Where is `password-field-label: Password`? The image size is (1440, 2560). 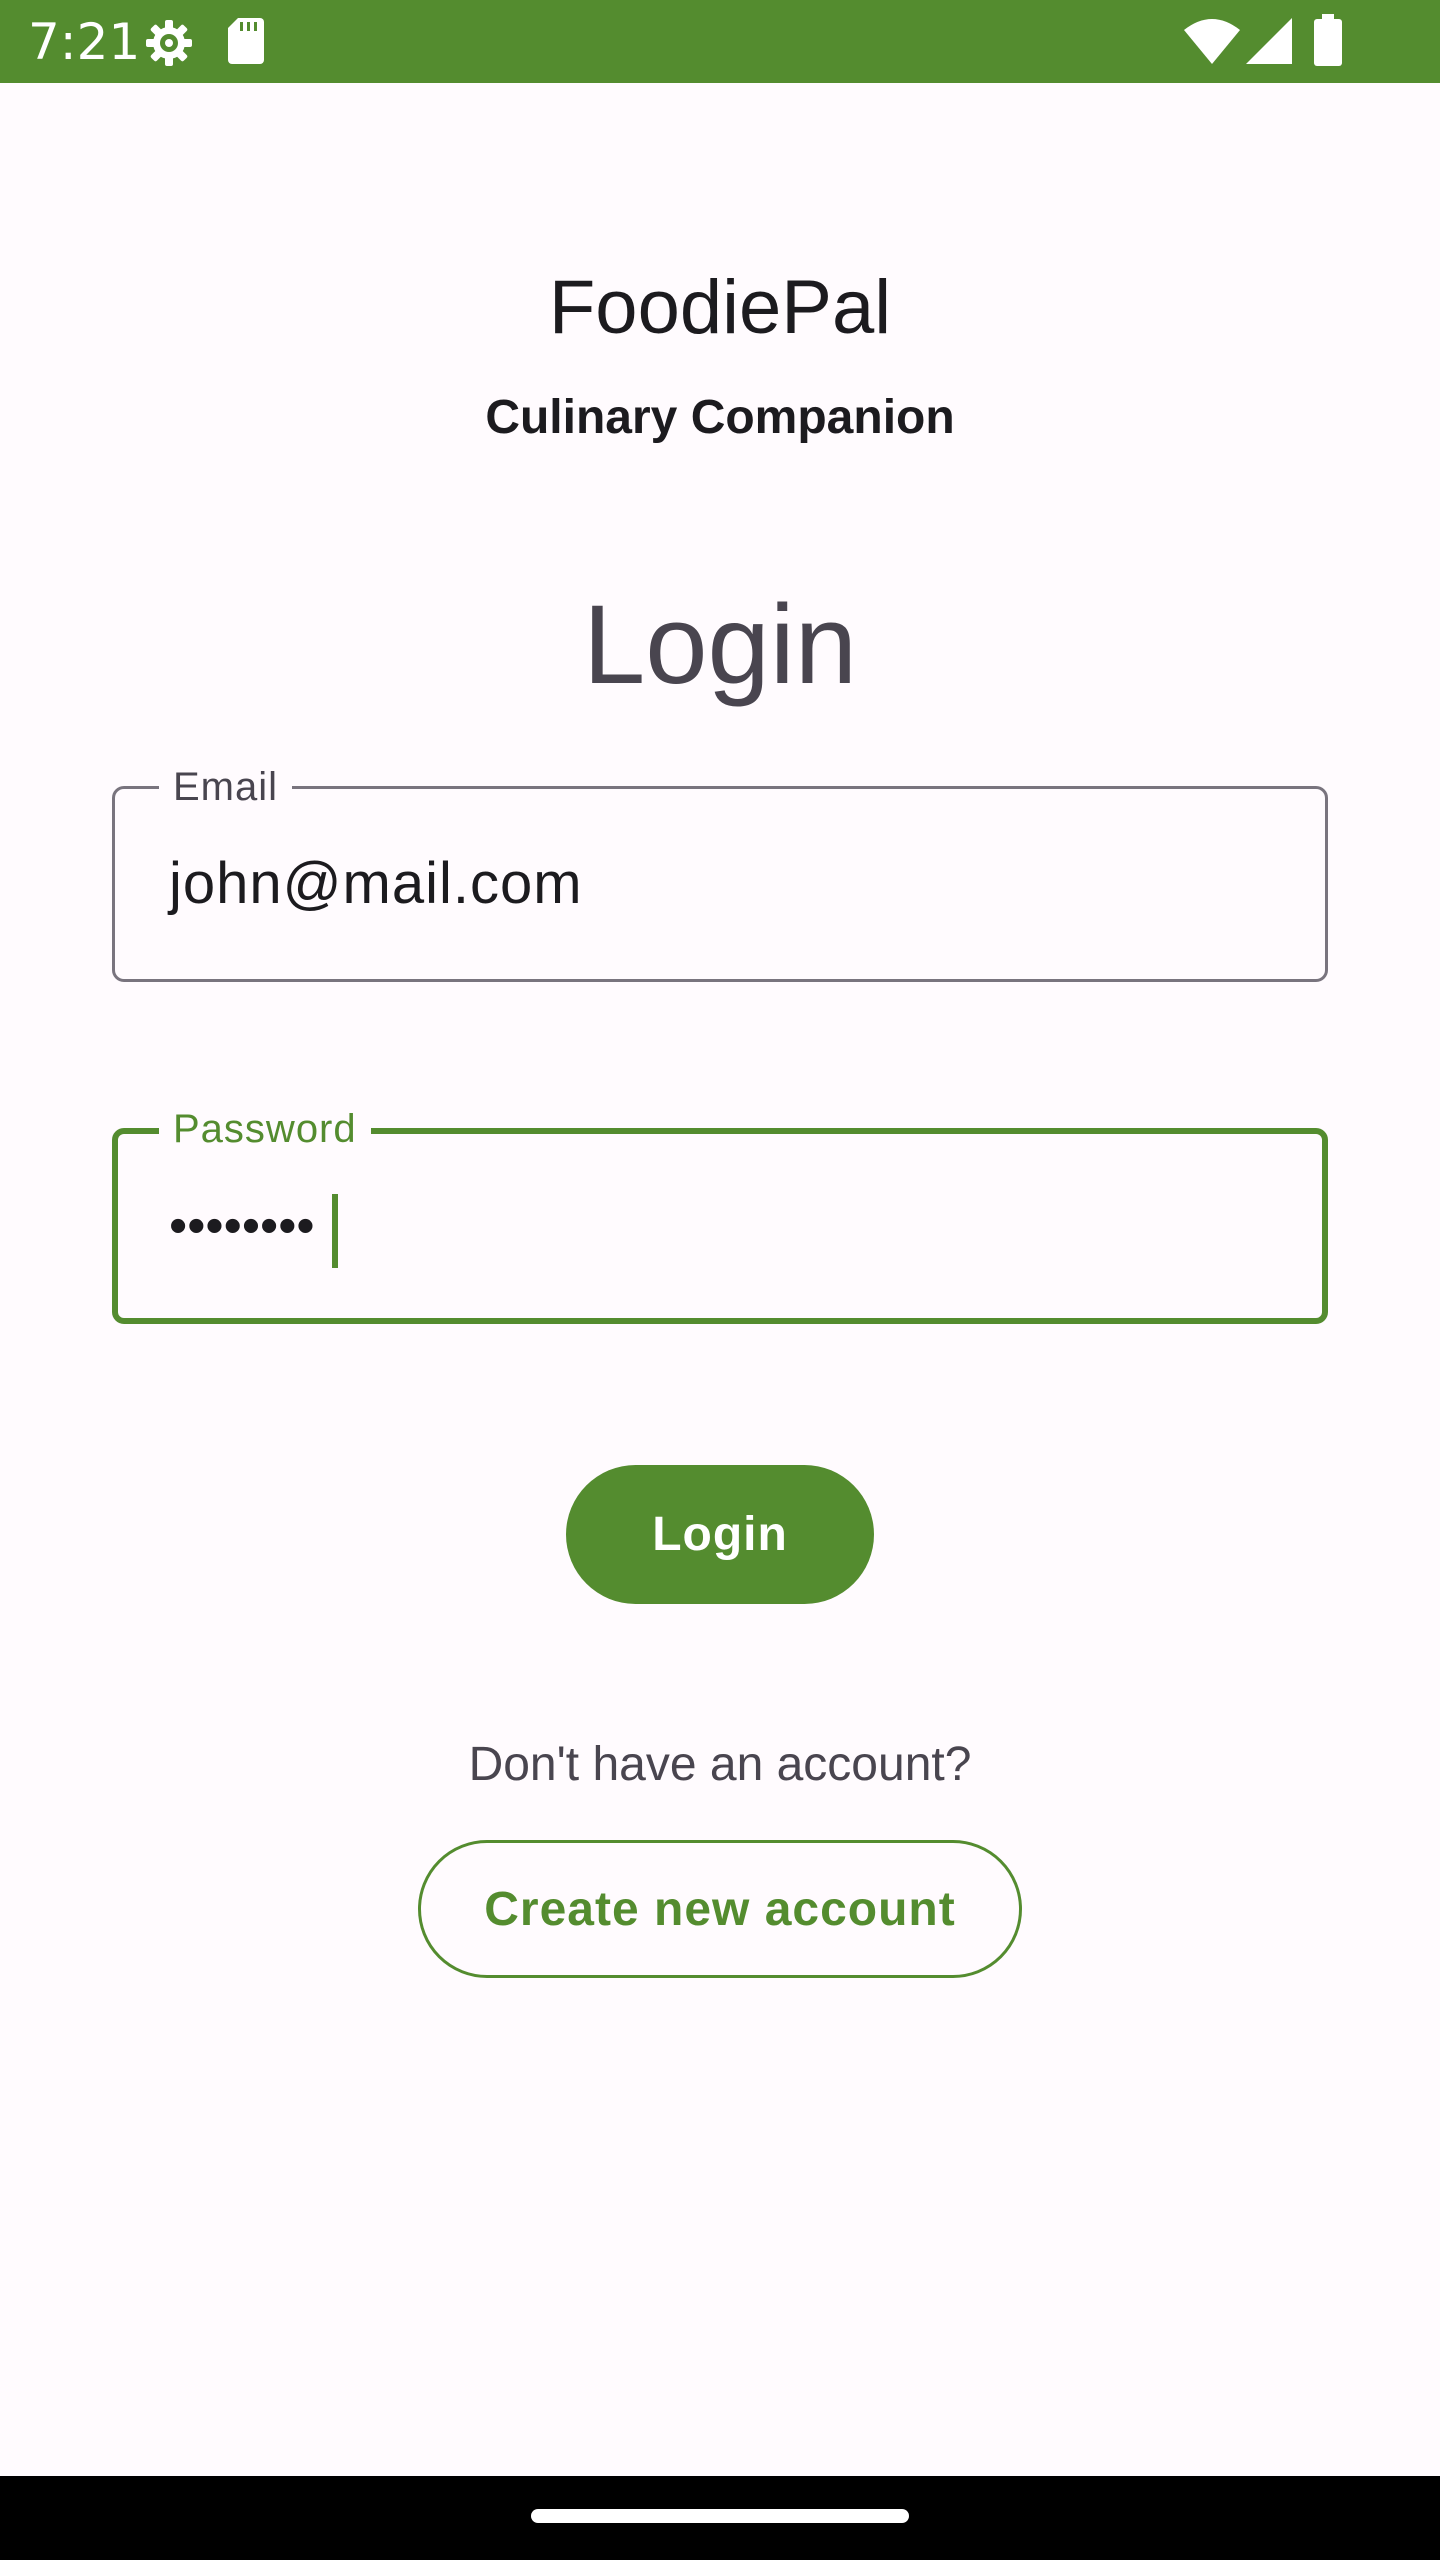
password-field-label: Password is located at coordinates (265, 1129).